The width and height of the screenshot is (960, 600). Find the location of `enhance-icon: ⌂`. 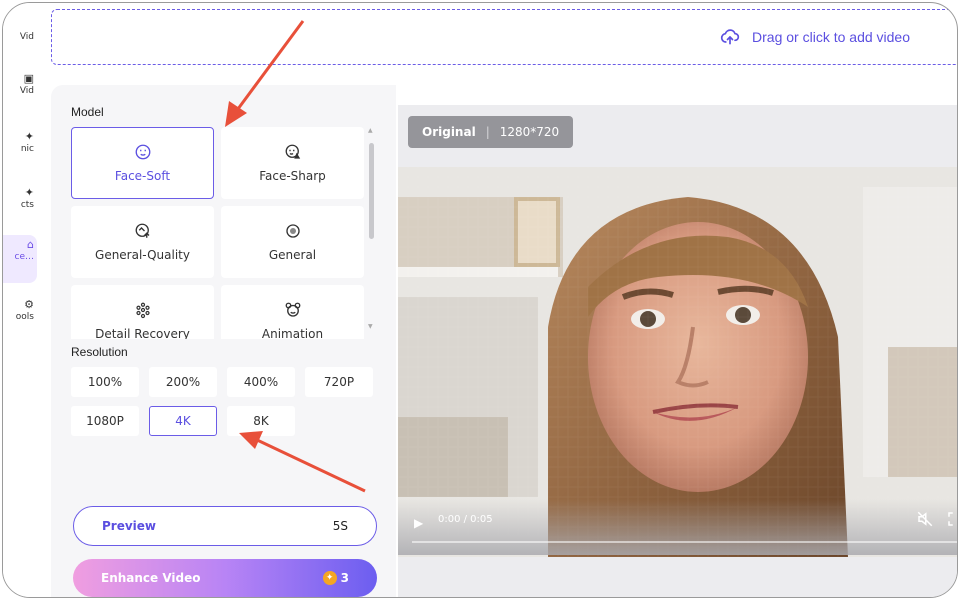

enhance-icon: ⌂ is located at coordinates (30, 244).